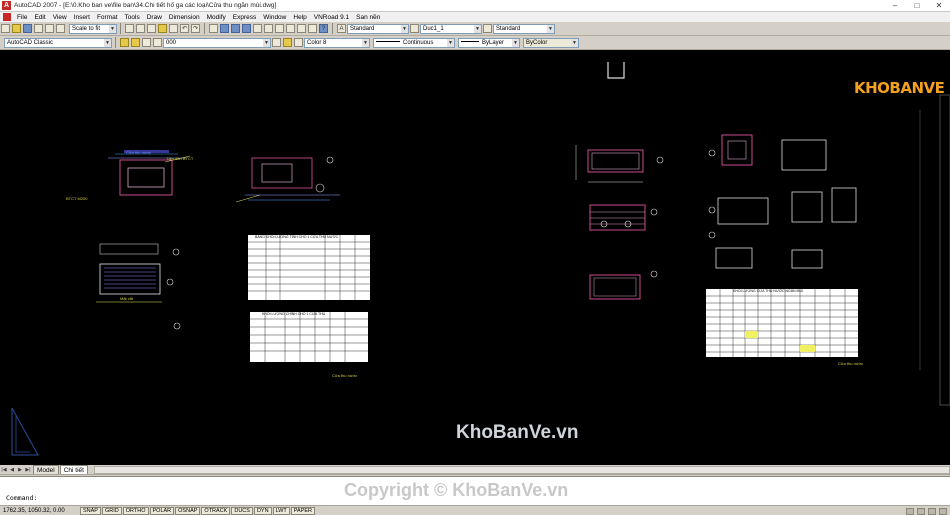 This screenshot has height=515, width=950. What do you see at coordinates (276, 42) in the screenshot?
I see `make-current-layer-icon` at bounding box center [276, 42].